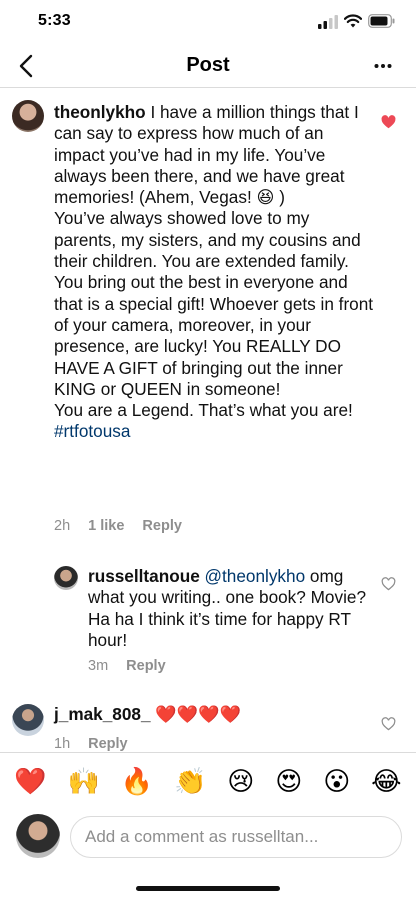 The width and height of the screenshot is (416, 900). Describe the element at coordinates (62, 744) in the screenshot. I see `comment-time: 1h` at that location.